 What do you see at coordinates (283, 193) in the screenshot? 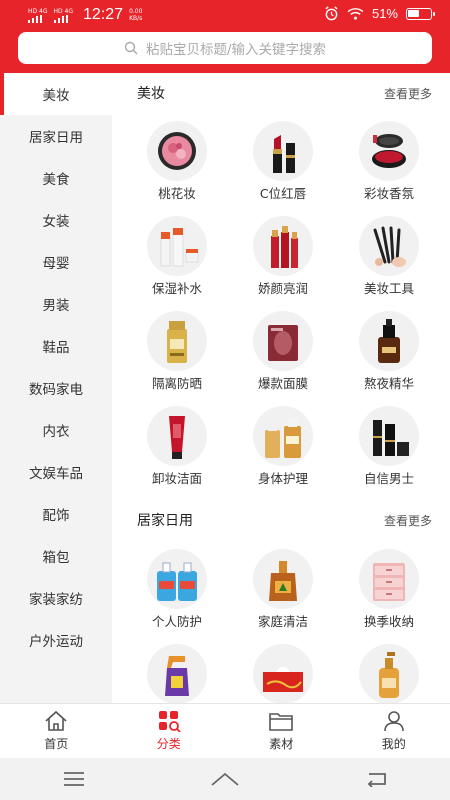
I see `item-label: C位红唇` at bounding box center [283, 193].